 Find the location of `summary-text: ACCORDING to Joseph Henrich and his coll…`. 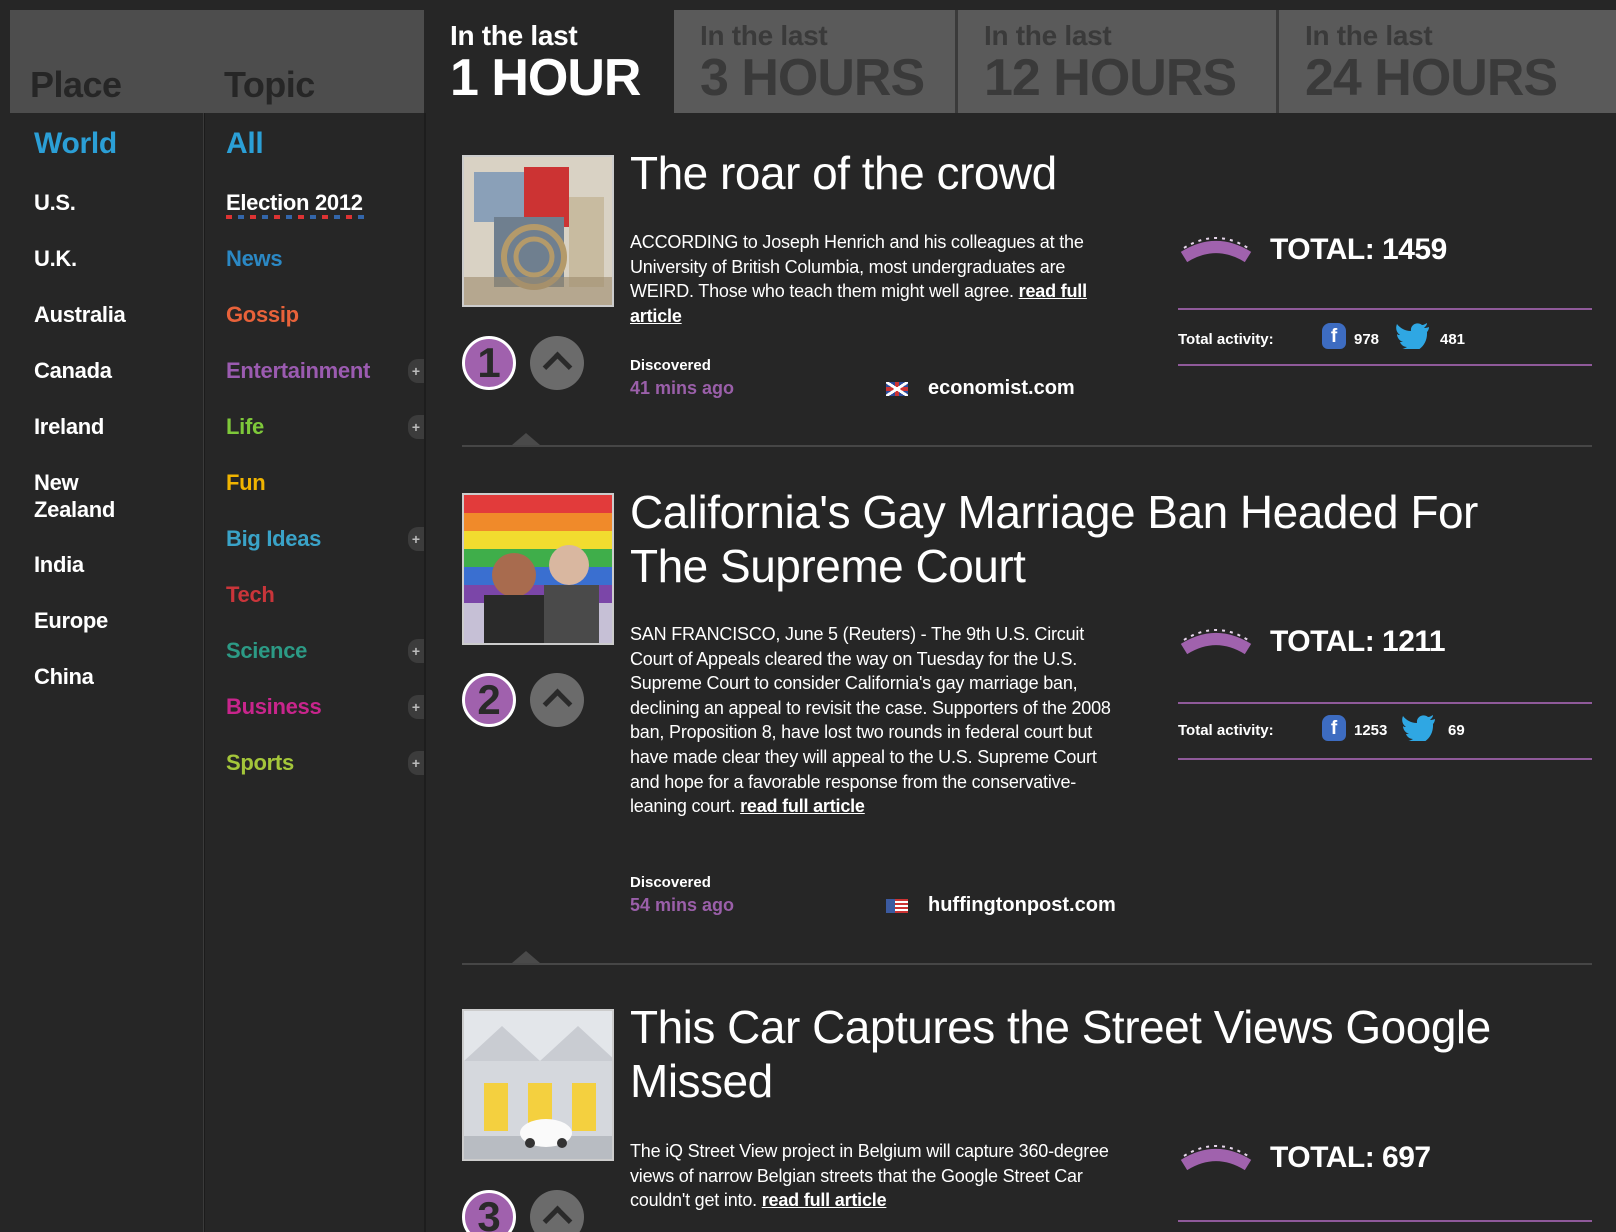

summary-text: ACCORDING to Joseph Henrich and his coll… is located at coordinates (857, 267).